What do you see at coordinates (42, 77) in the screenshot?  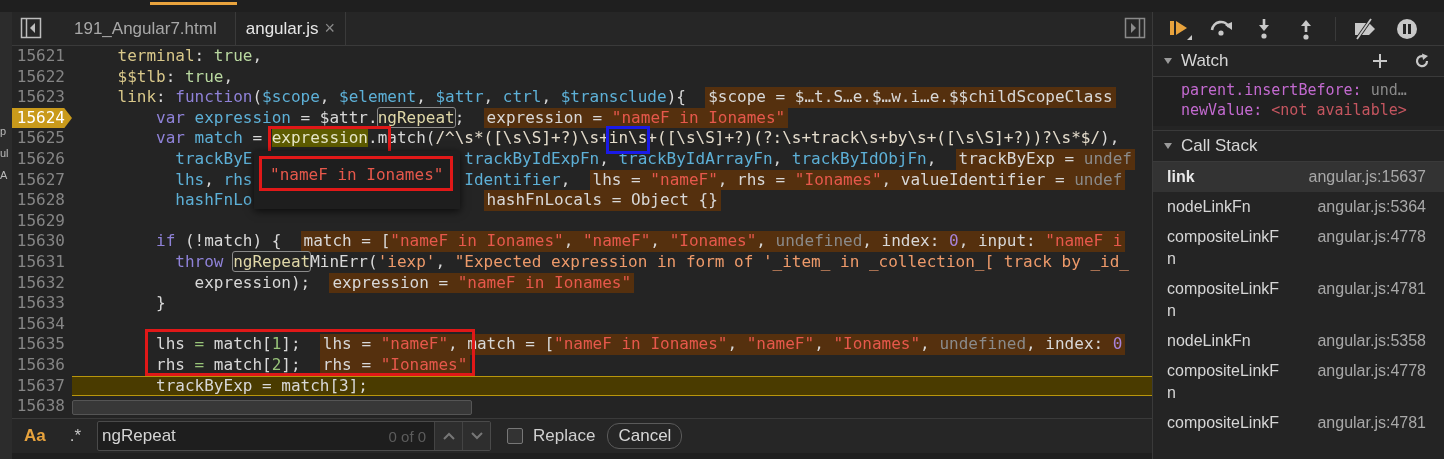 I see `line-number: 15622` at bounding box center [42, 77].